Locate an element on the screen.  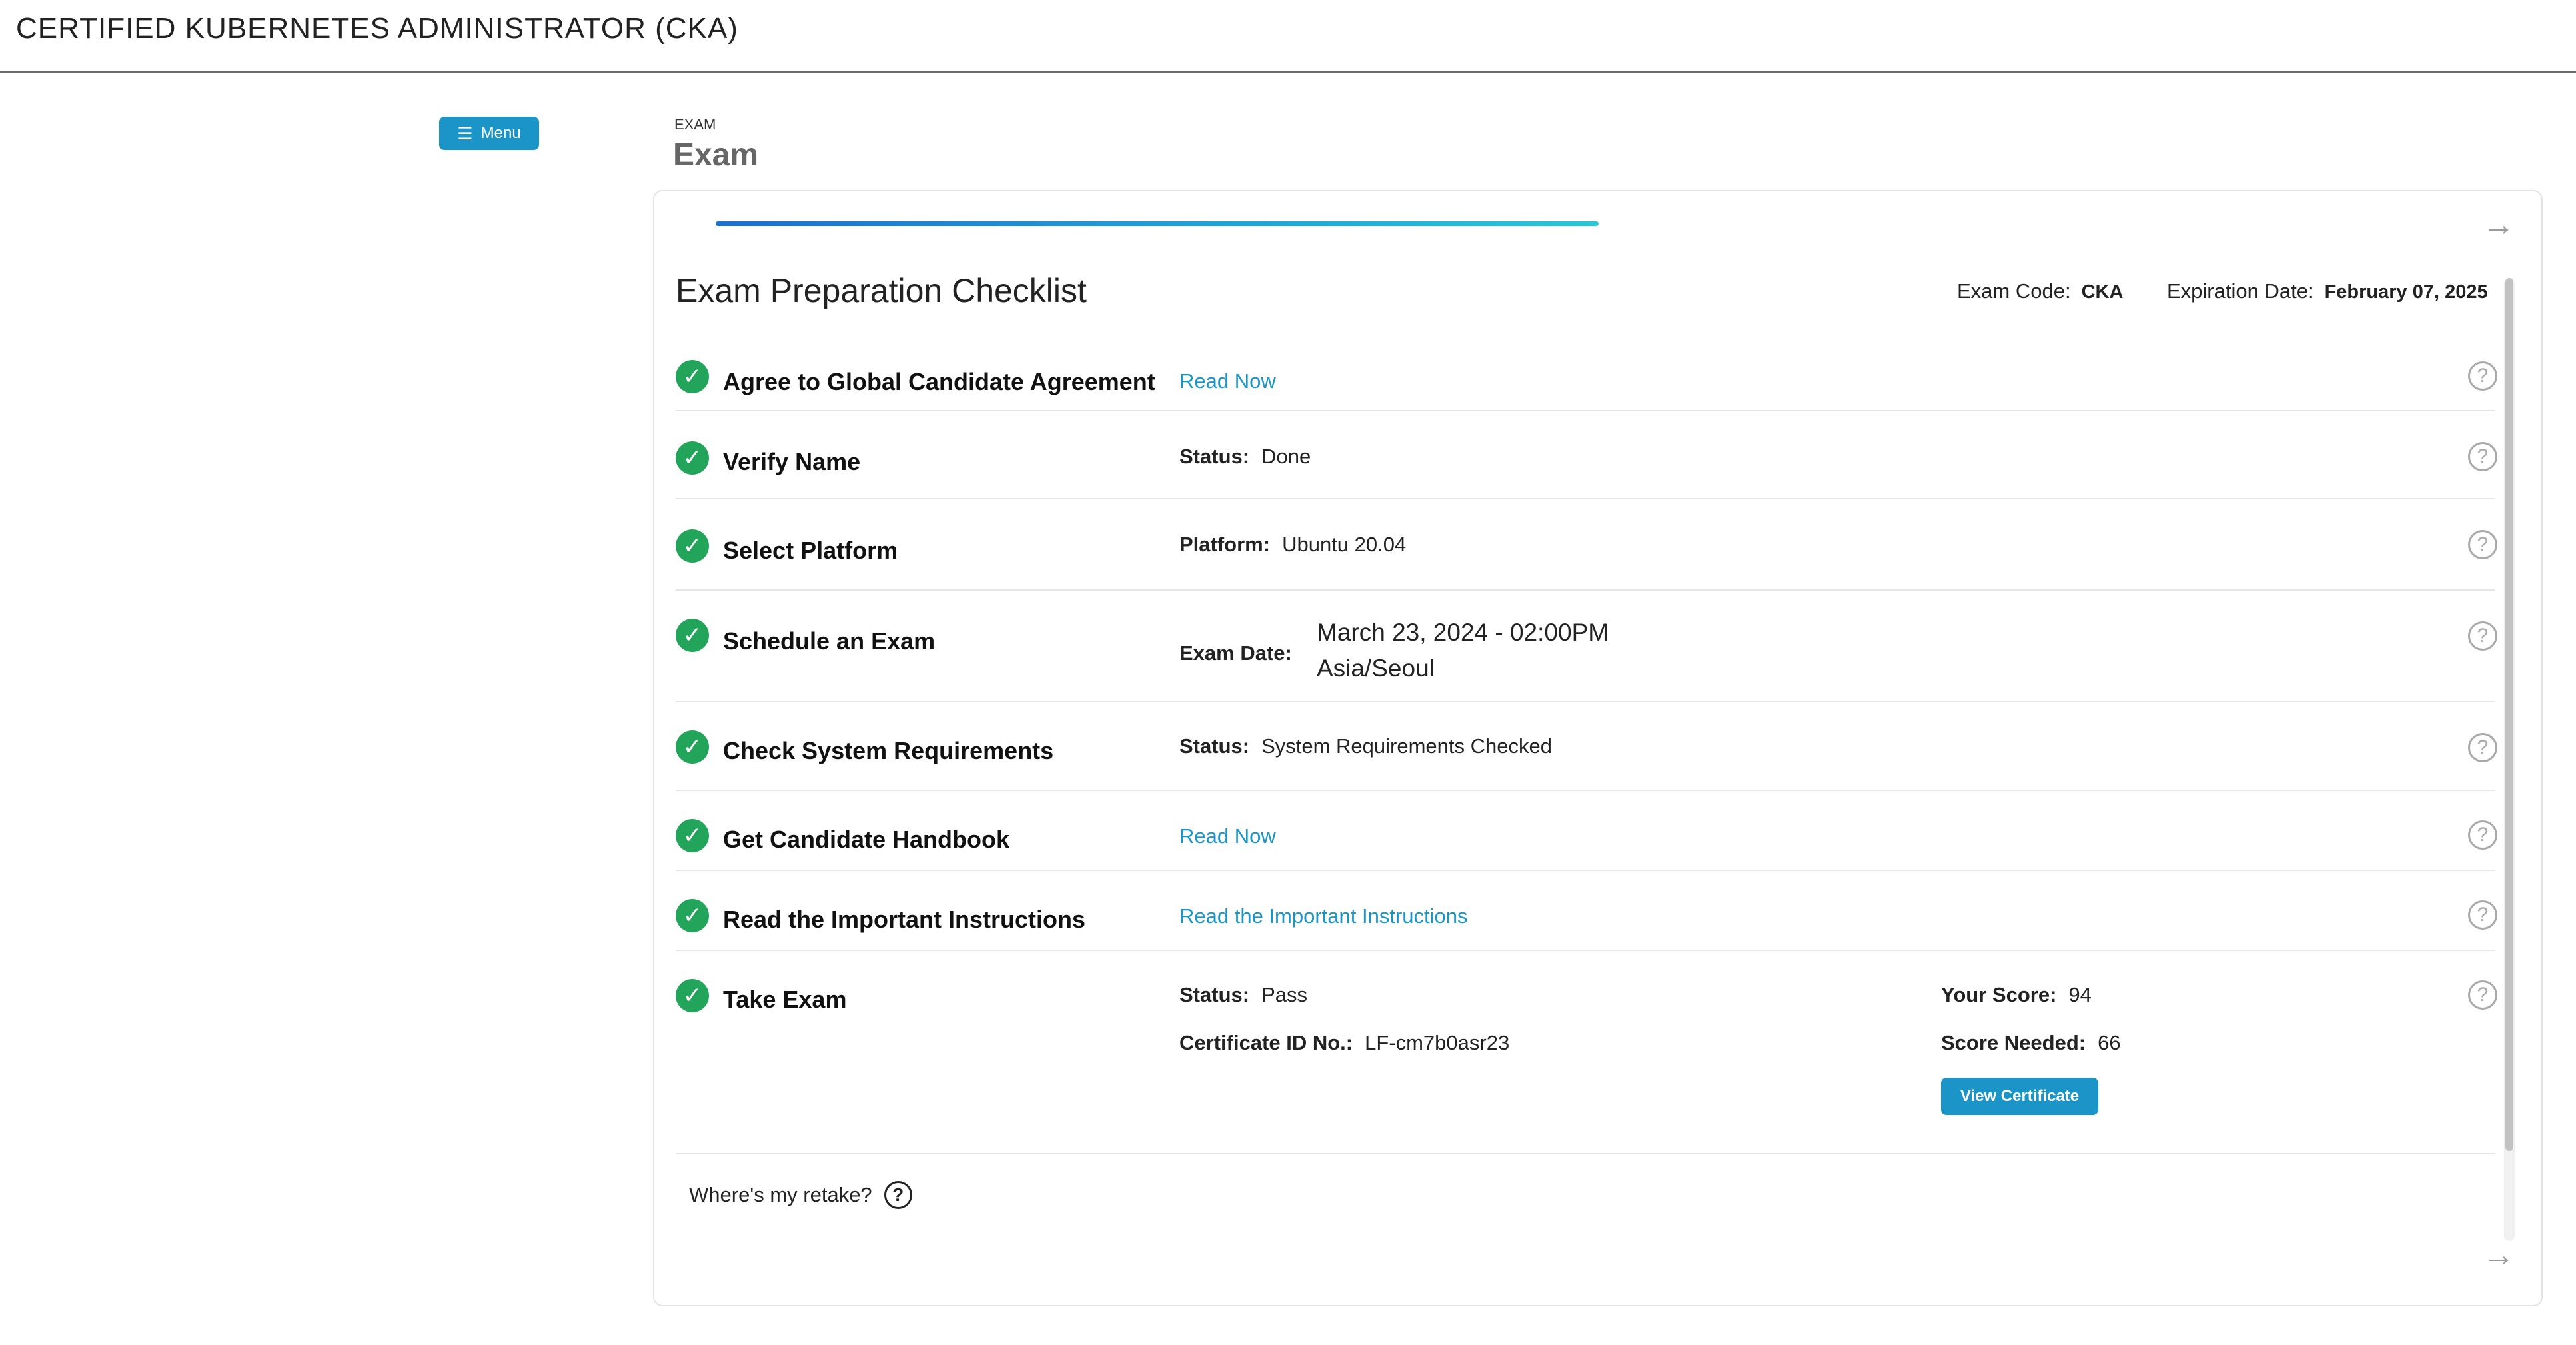
checklist-item-verify-name: ✓ Verify Name Status: Done ? is located at coordinates (1586, 455).